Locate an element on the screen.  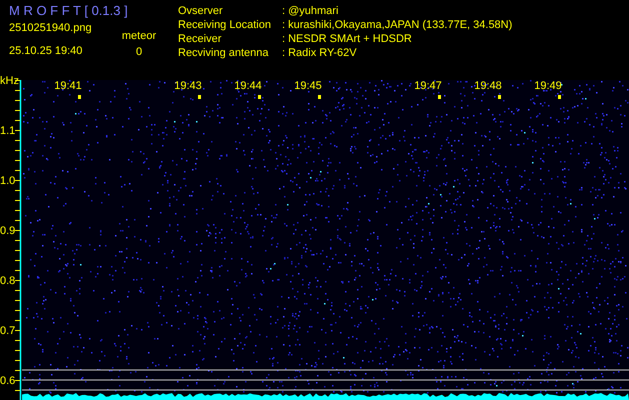
time-label: 19:49 is located at coordinates (548, 86).